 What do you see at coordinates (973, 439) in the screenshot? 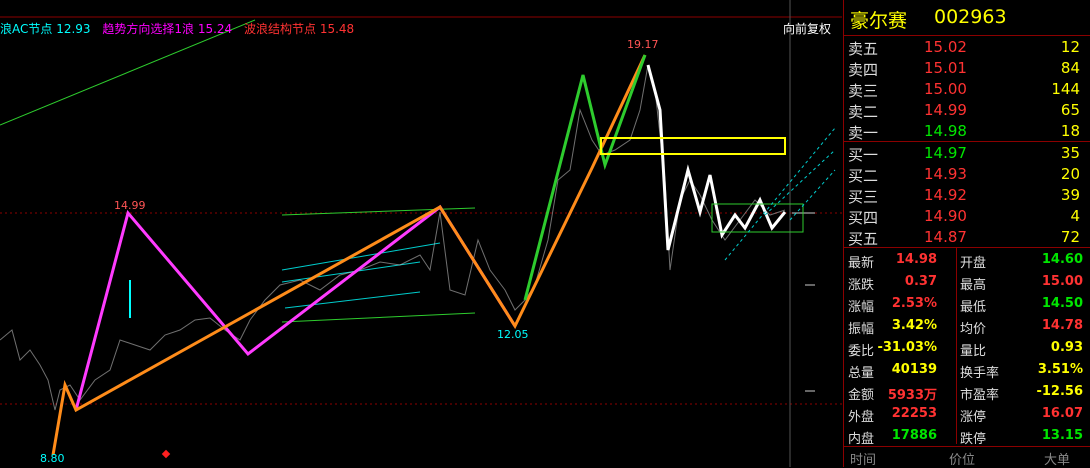
I see `stat-label: 跌停` at bounding box center [973, 439].